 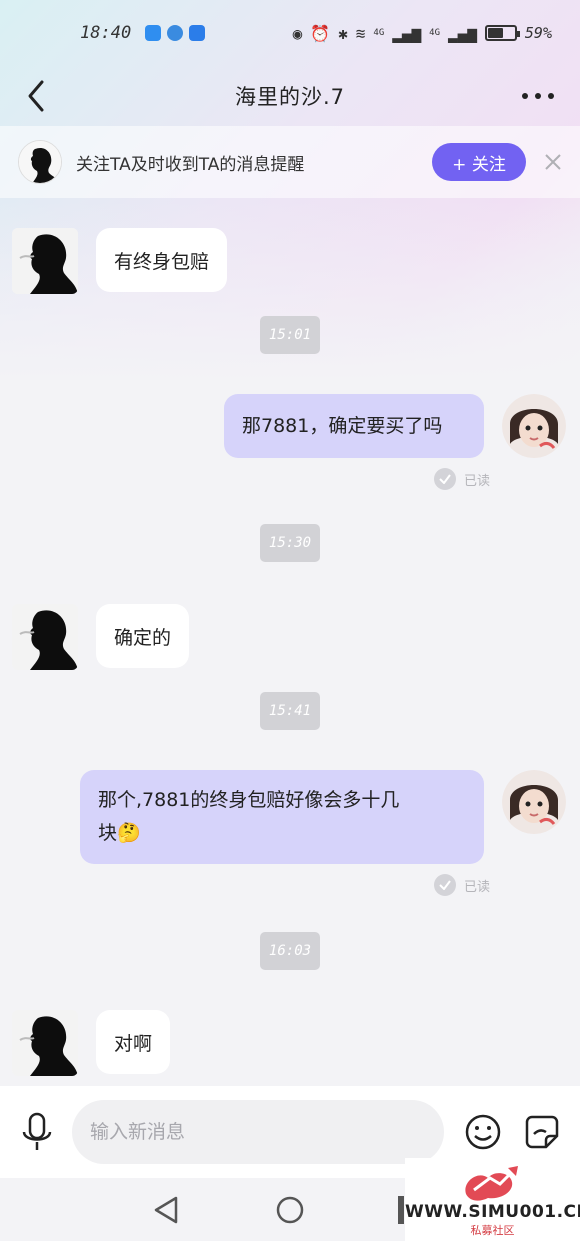 I want to click on message-bubble: 对啊, so click(x=133, y=1042).